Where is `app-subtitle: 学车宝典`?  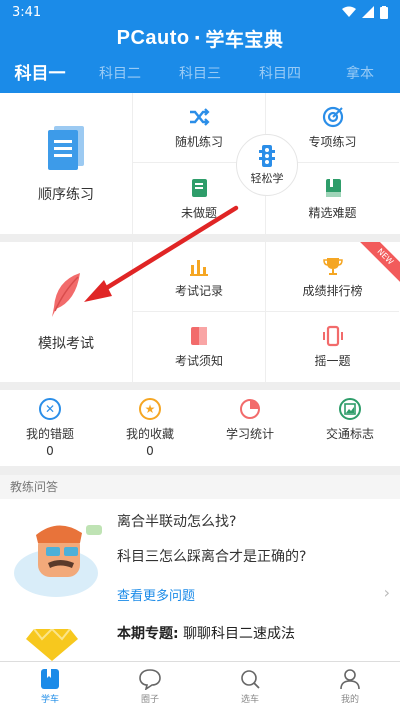 app-subtitle: 学车宝典 is located at coordinates (244, 39).